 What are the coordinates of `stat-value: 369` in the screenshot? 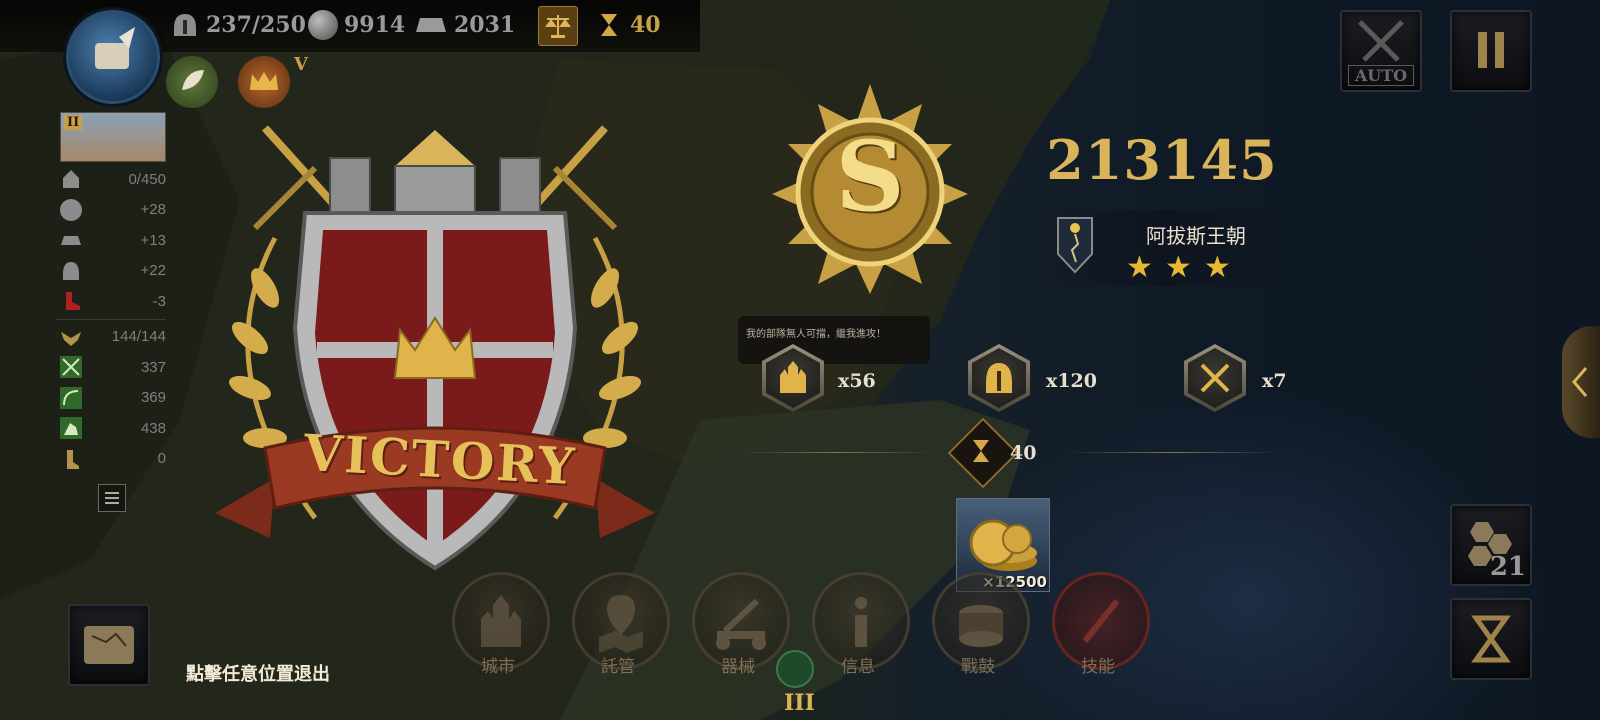 It's located at (153, 398).